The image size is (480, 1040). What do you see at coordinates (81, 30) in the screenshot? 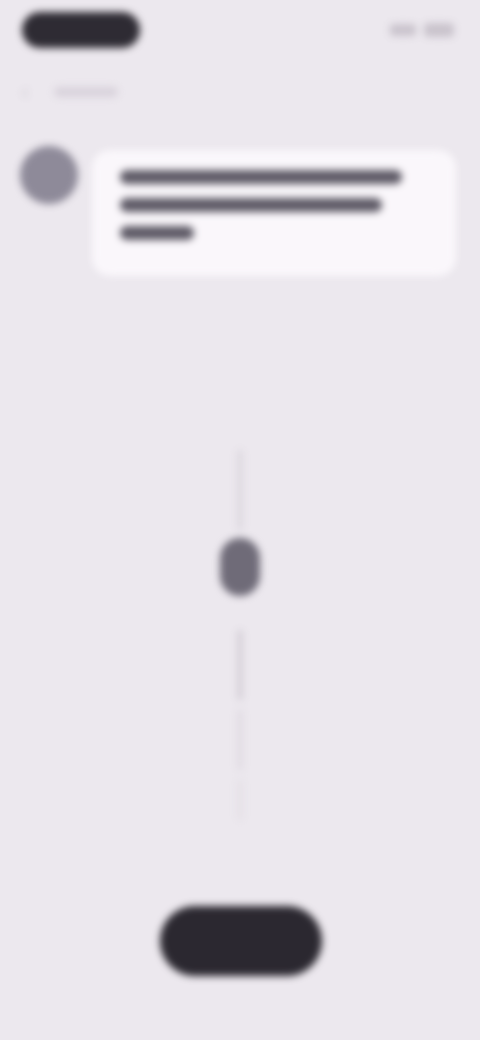
I see `status-bar-pill` at bounding box center [81, 30].